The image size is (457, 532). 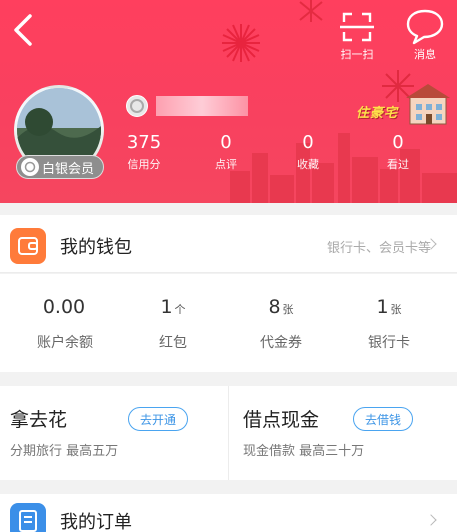 I want to click on stat-value: 375, so click(x=144, y=142).